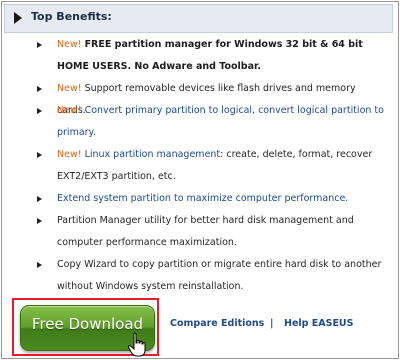  Describe the element at coordinates (198, 18) in the screenshot. I see `benefits-header: Top Benefits:` at that location.